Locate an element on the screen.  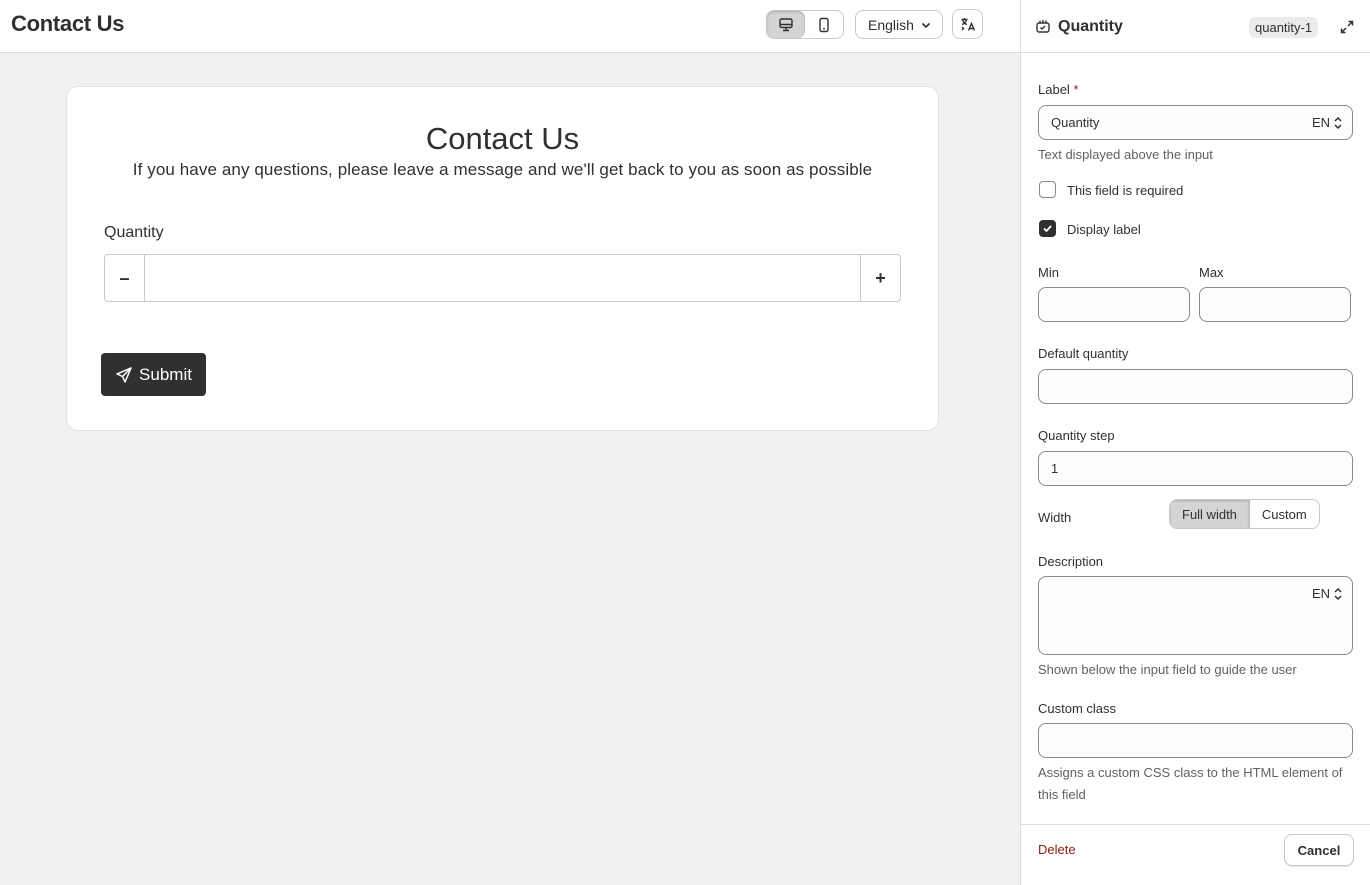
desktop-icon is located at coordinates (786, 24).